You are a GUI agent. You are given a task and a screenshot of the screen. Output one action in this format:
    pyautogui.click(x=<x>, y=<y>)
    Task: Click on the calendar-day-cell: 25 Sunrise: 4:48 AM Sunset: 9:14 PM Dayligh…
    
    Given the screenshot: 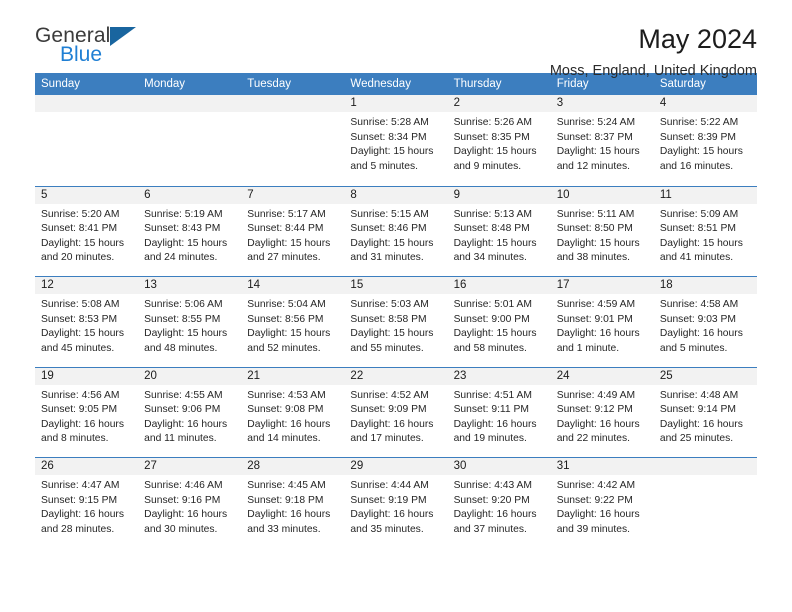 What is the action you would take?
    pyautogui.click(x=705, y=412)
    